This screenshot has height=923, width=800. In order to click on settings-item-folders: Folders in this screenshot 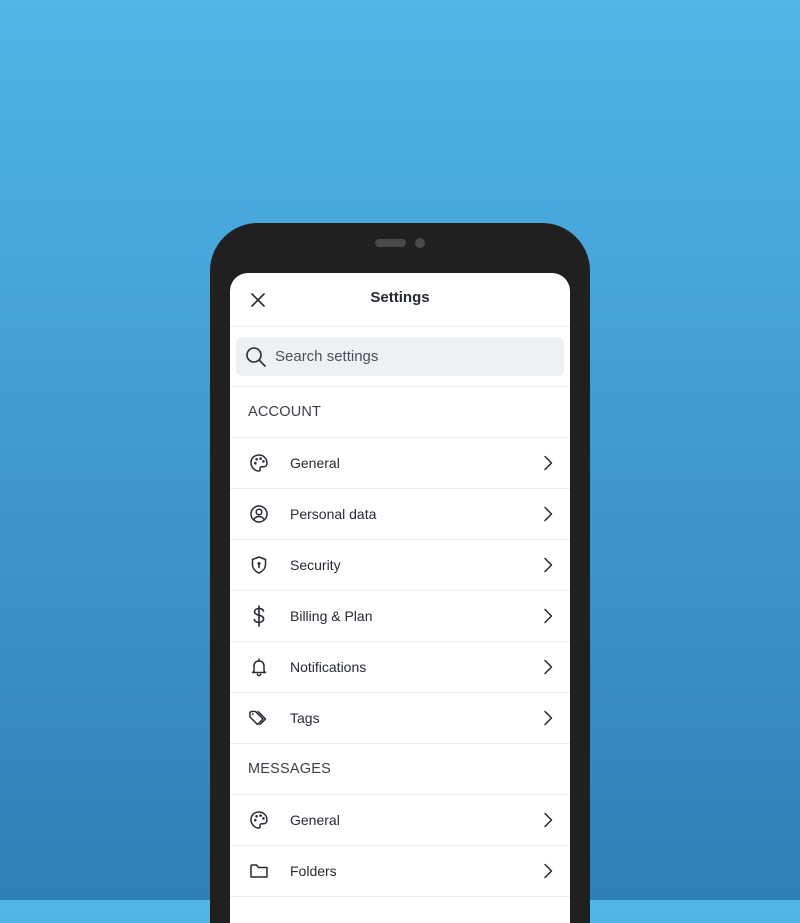, I will do `click(400, 871)`.